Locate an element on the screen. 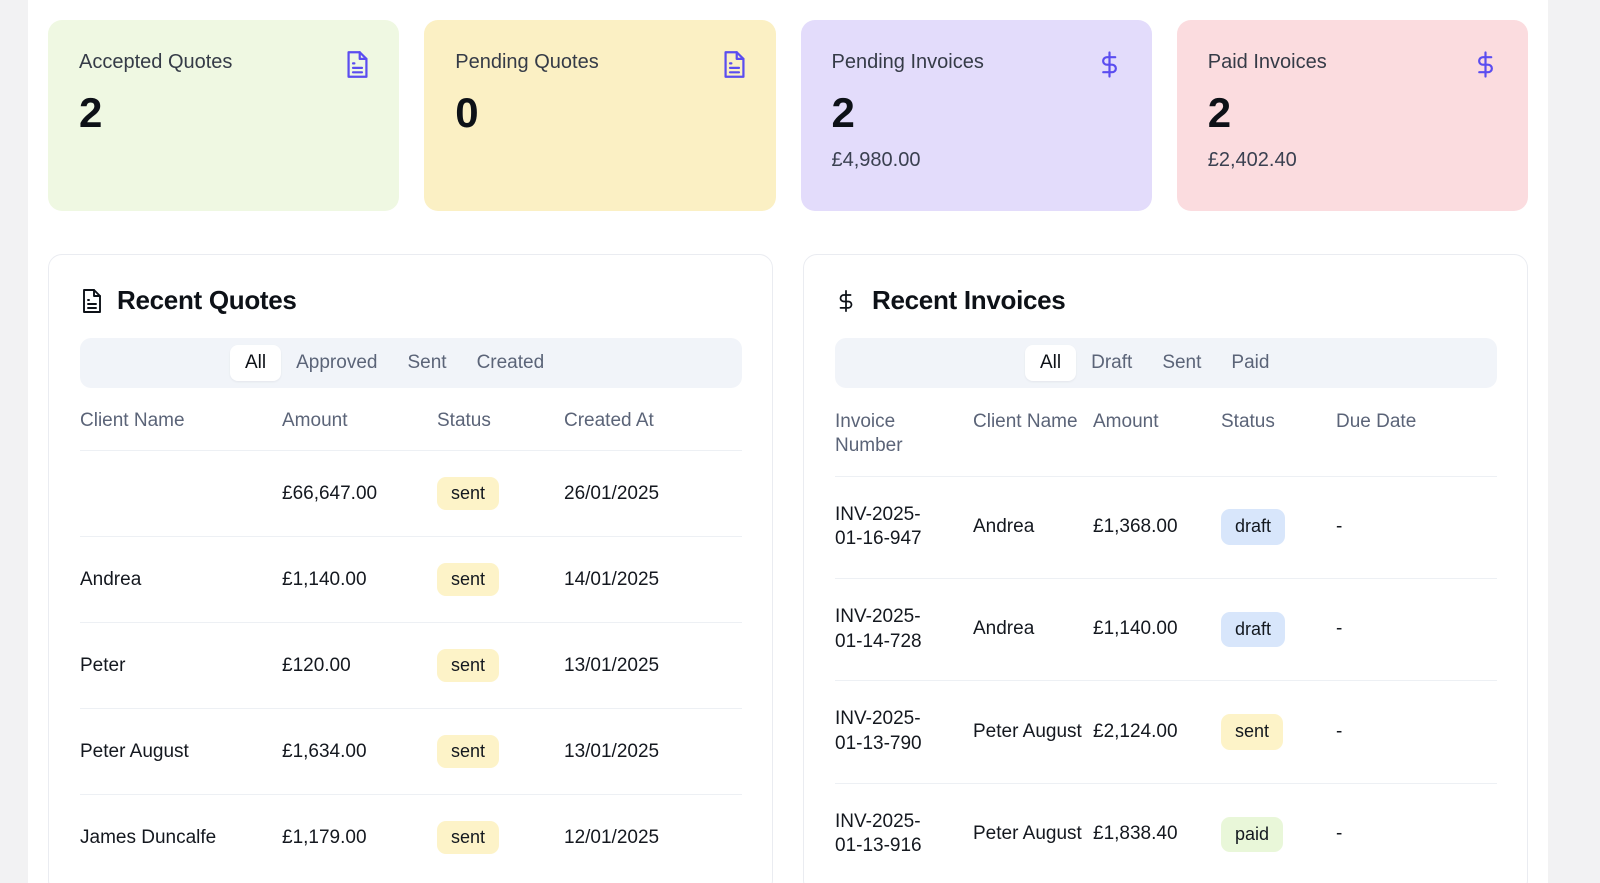 The width and height of the screenshot is (1600, 883). invoices-tabbar: All Draft Sent Paid is located at coordinates (1166, 363).